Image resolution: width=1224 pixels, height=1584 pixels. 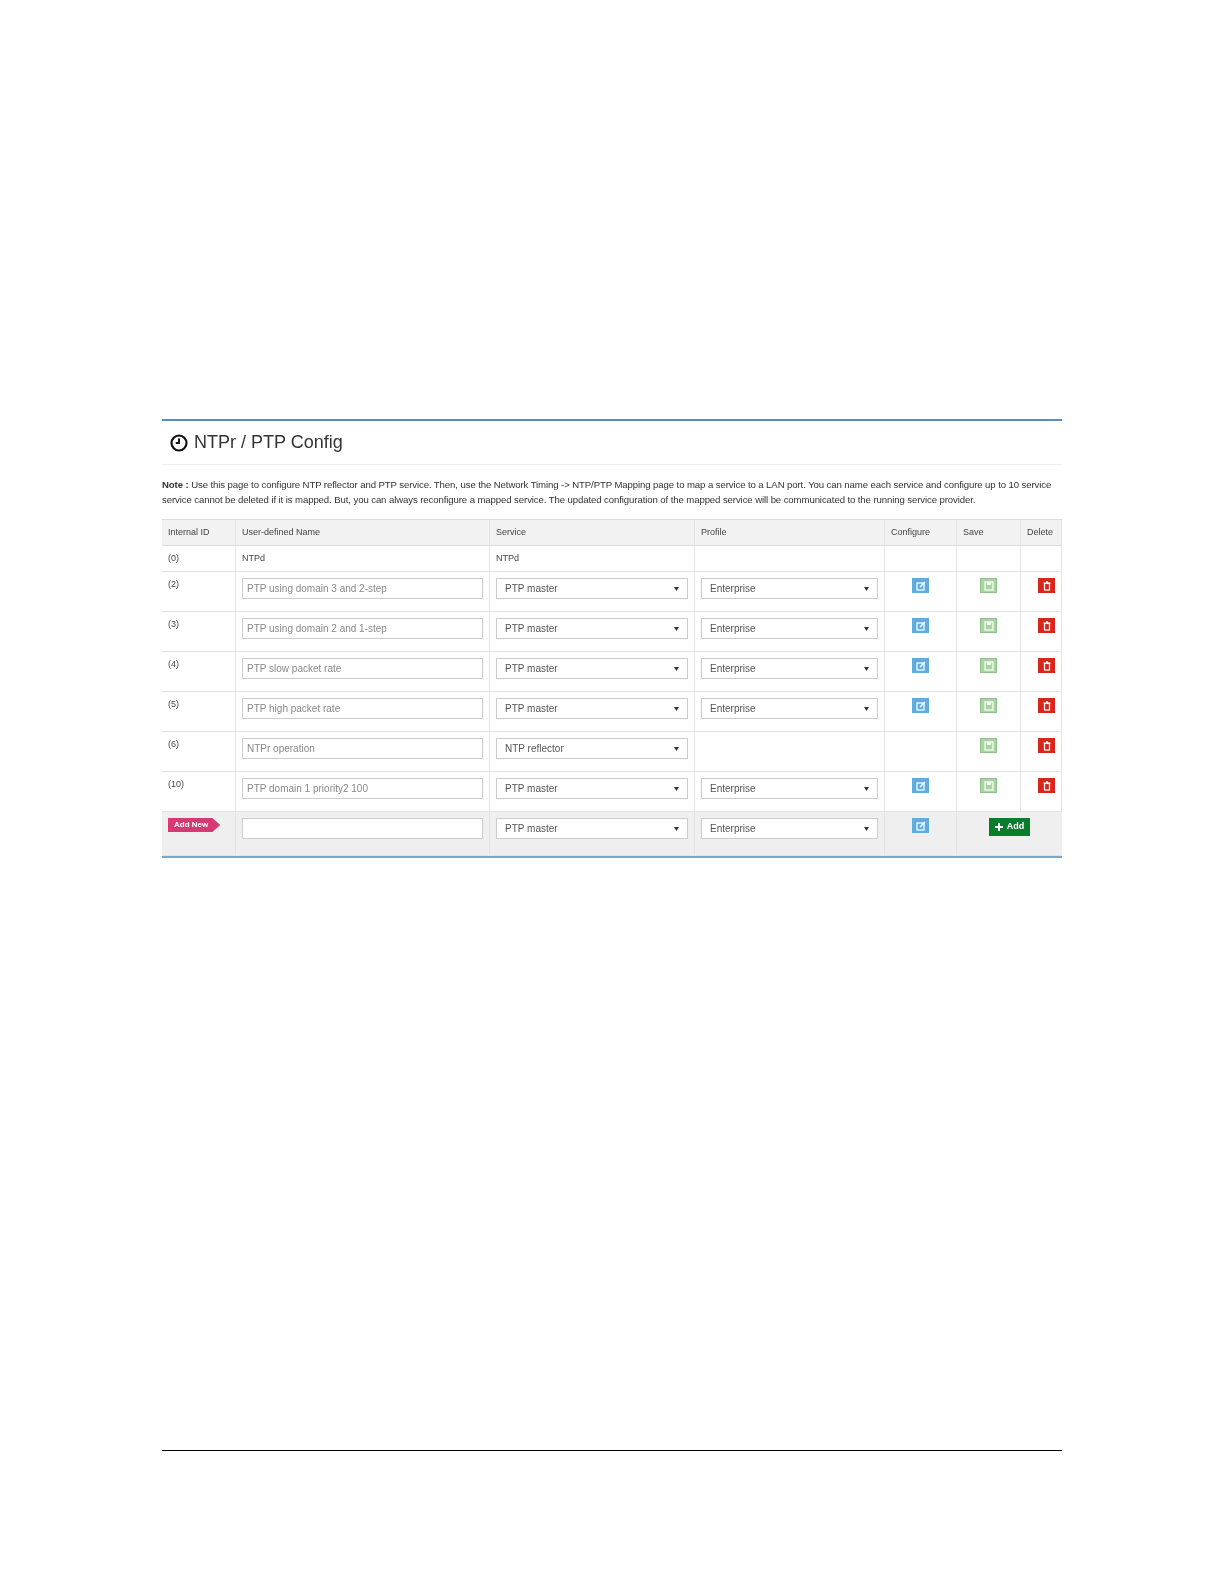 I want to click on column-header: Profile, so click(x=714, y=532).